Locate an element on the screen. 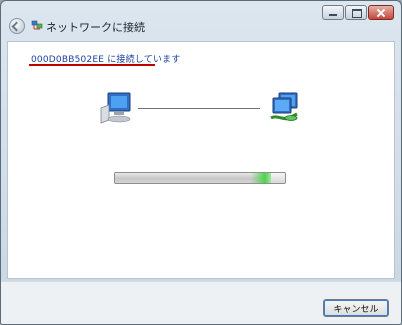  progress-highlight is located at coordinates (261, 178).